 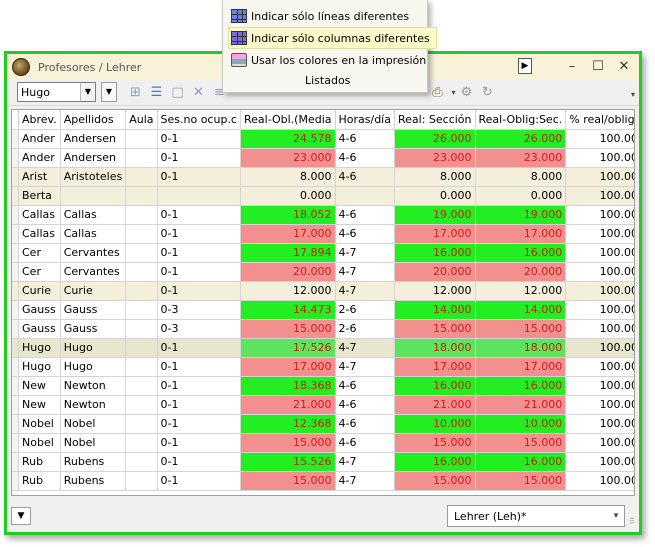 I want to click on cell-media: 8.000, so click(x=288, y=177).